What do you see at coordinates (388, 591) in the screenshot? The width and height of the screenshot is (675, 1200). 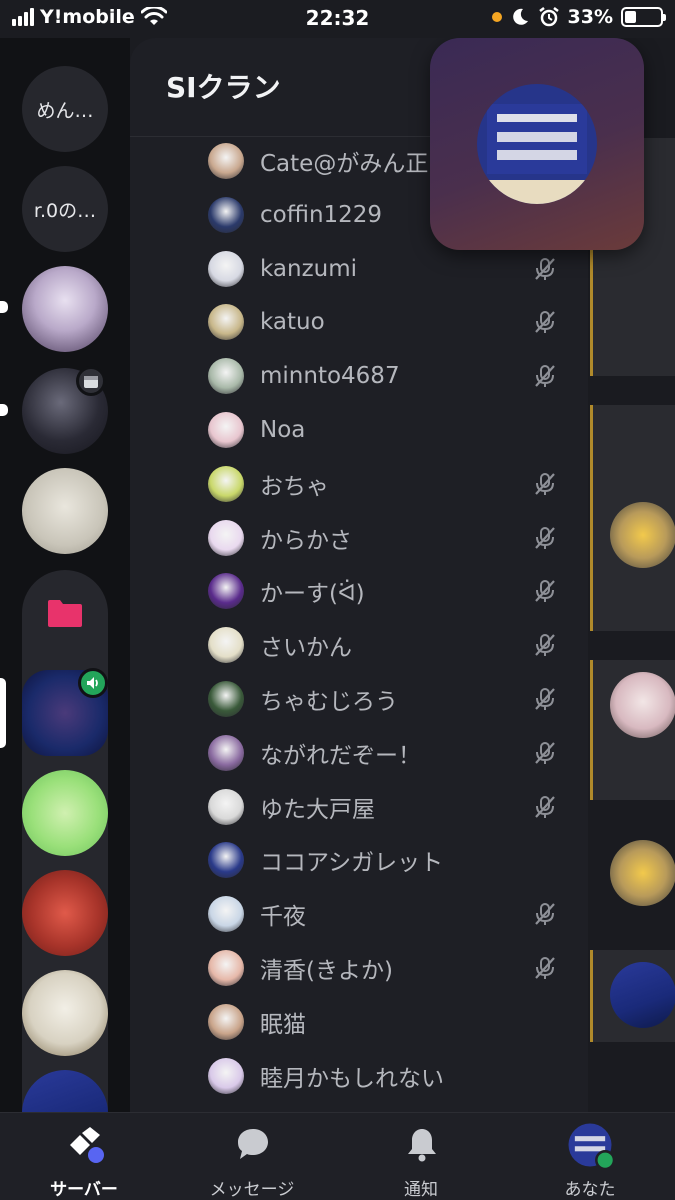 I see `member-row: かーす(ᐛ)` at bounding box center [388, 591].